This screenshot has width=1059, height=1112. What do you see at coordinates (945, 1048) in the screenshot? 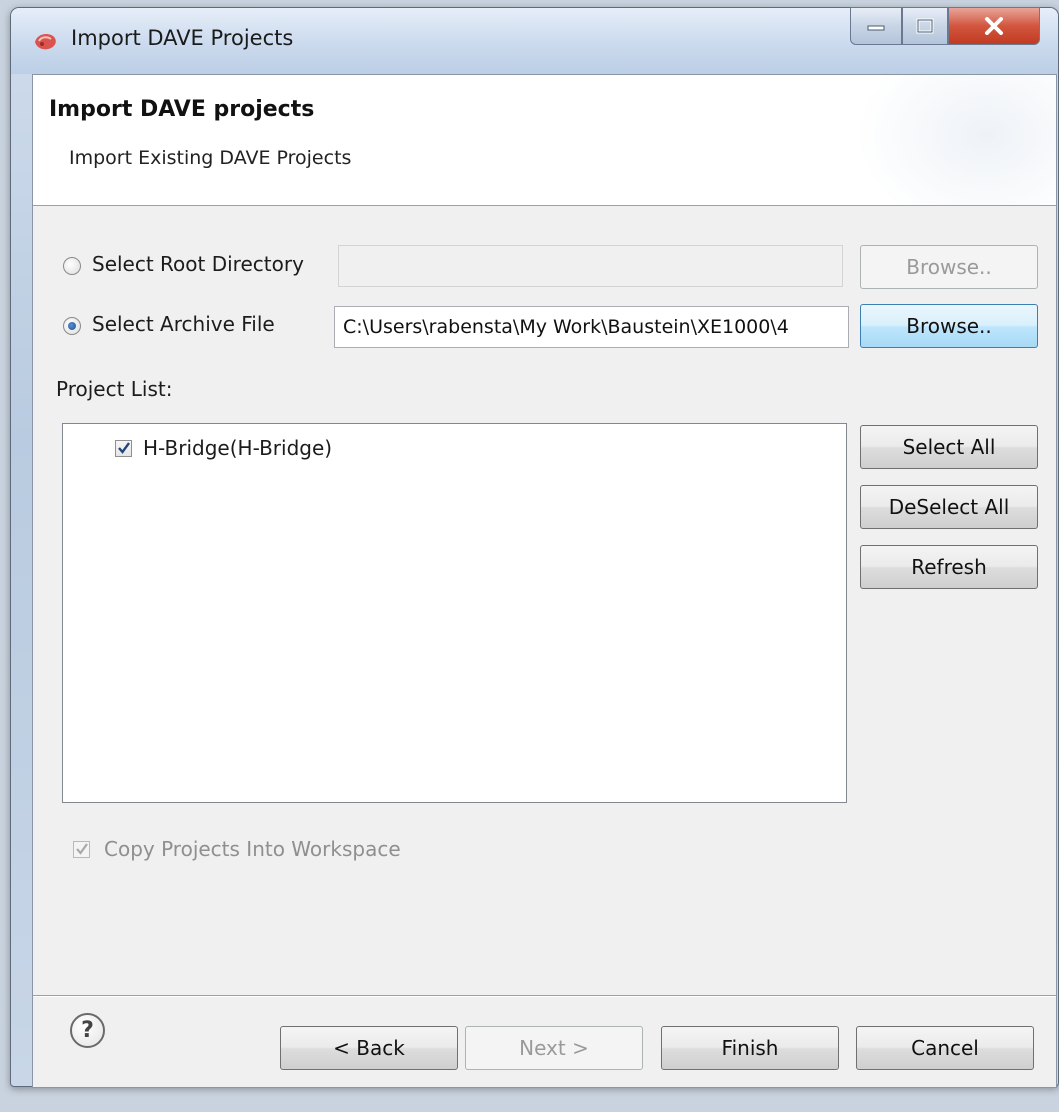
I see `cancel-button: Cancel` at bounding box center [945, 1048].